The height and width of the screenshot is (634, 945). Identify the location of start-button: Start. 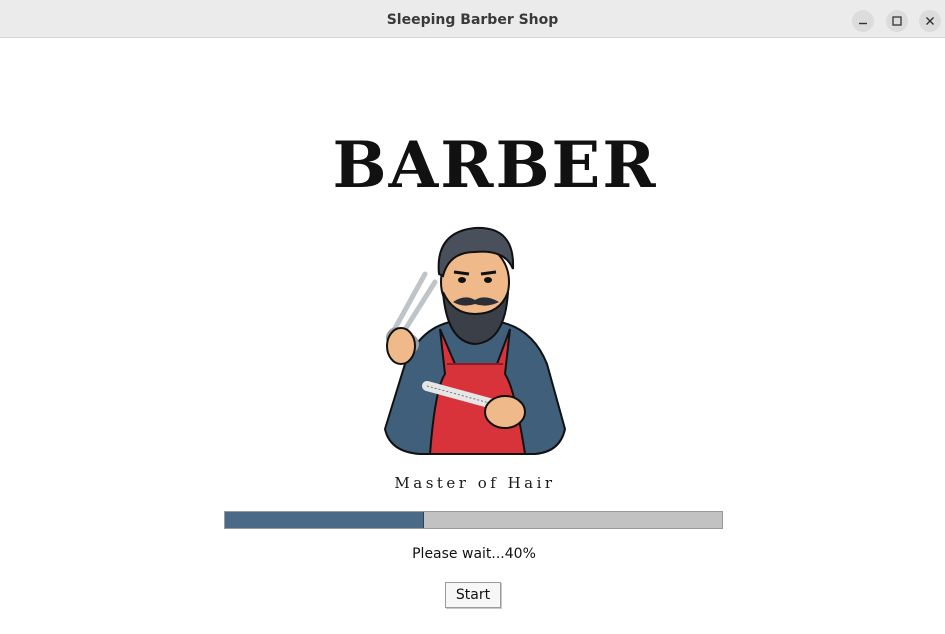
(473, 595).